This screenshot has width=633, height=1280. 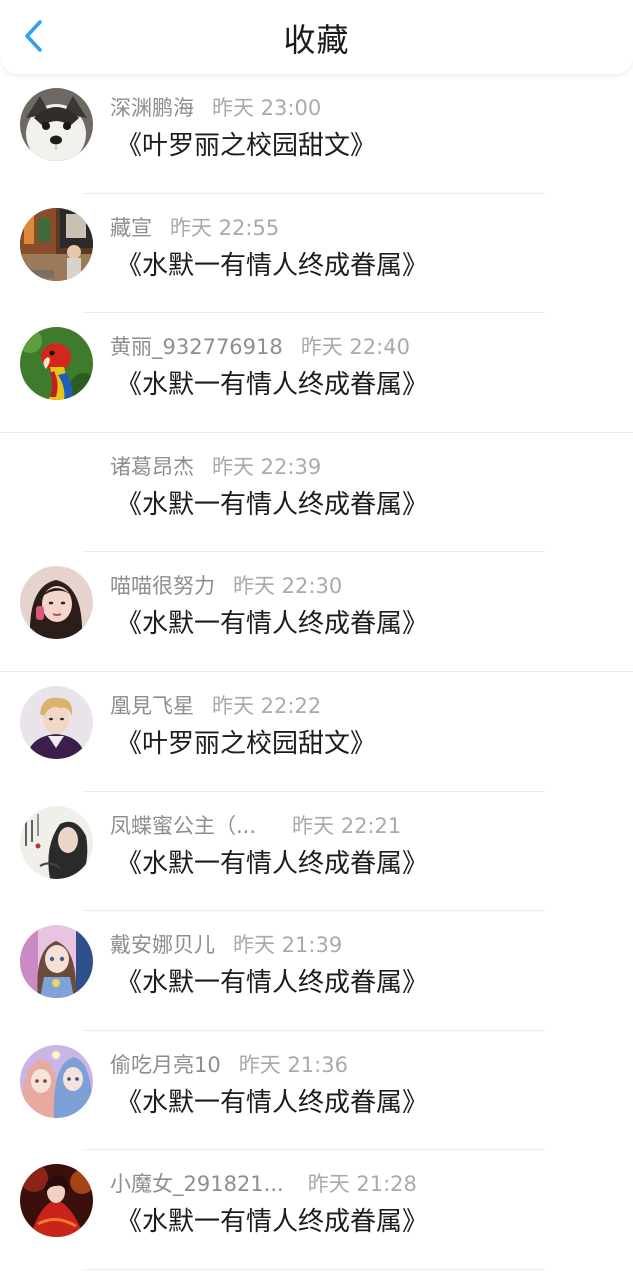 I want to click on item-meta: 诸葛昂杰 昨天 22:39, so click(x=215, y=466).